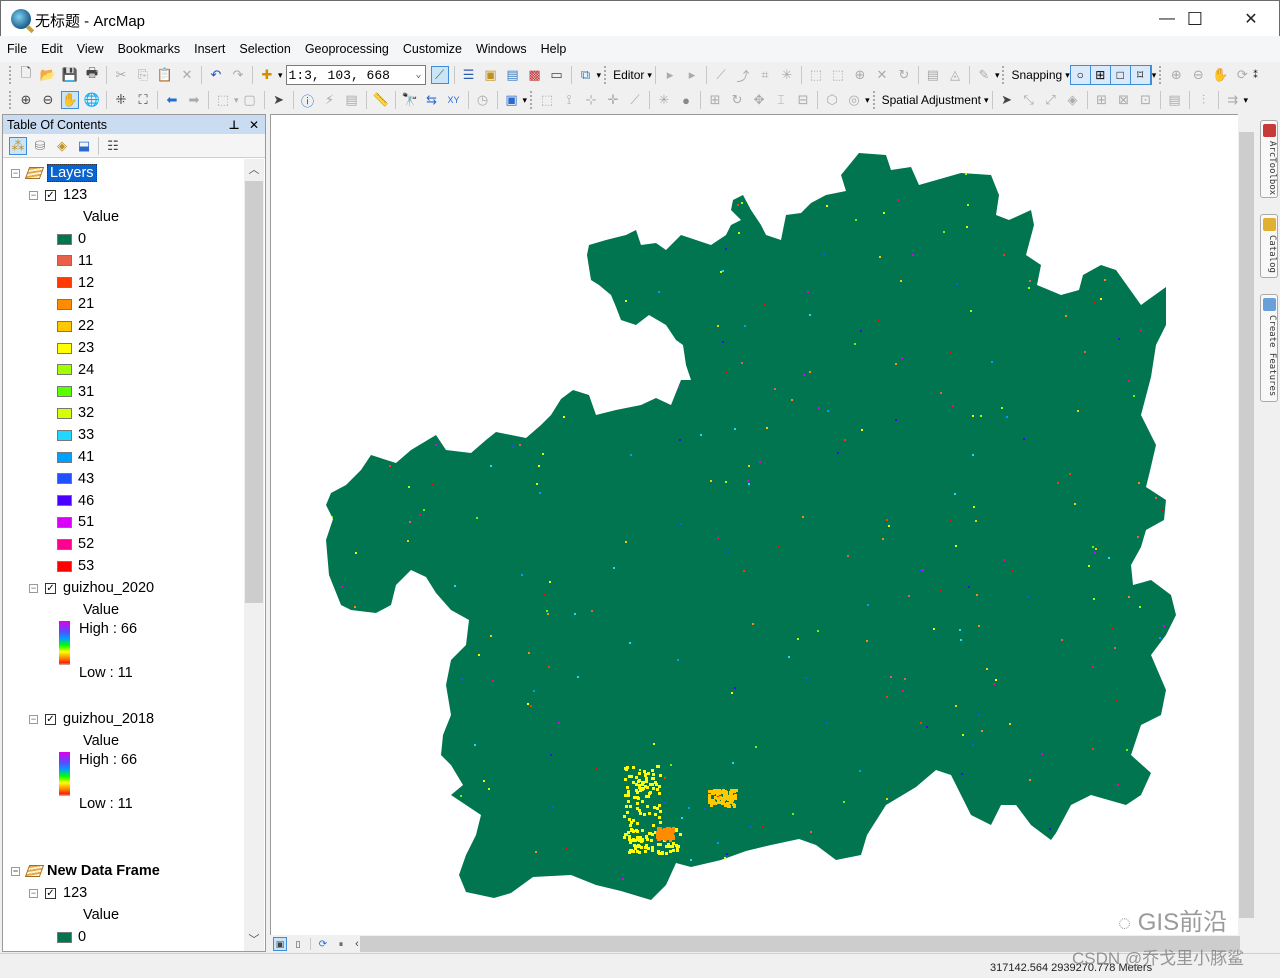 This screenshot has width=1280, height=978. I want to click on editor-menu: Editor, so click(628, 75).